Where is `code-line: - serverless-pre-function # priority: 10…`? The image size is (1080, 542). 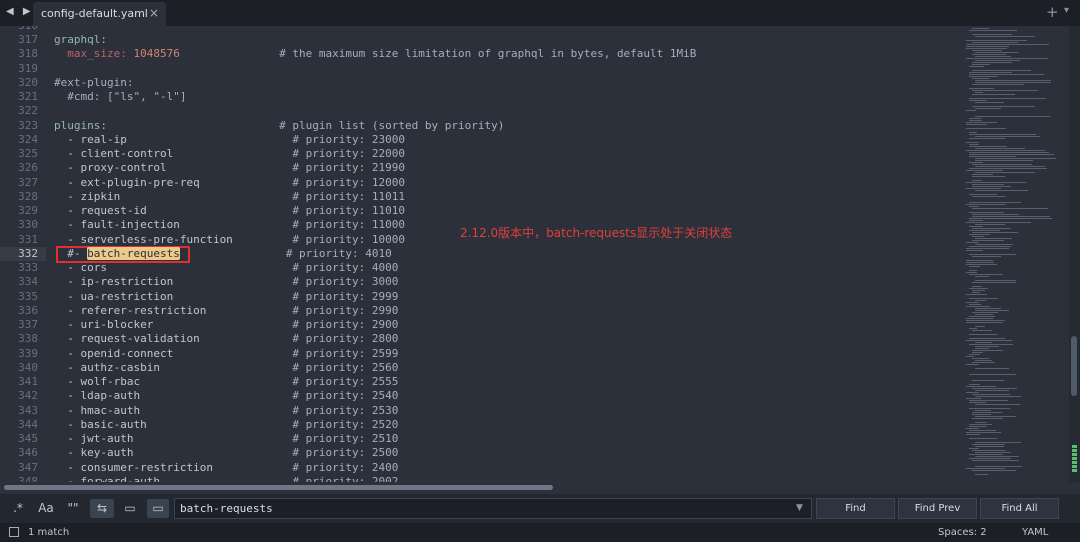
code-line: - serverless-pre-function # priority: 10… is located at coordinates (229, 240).